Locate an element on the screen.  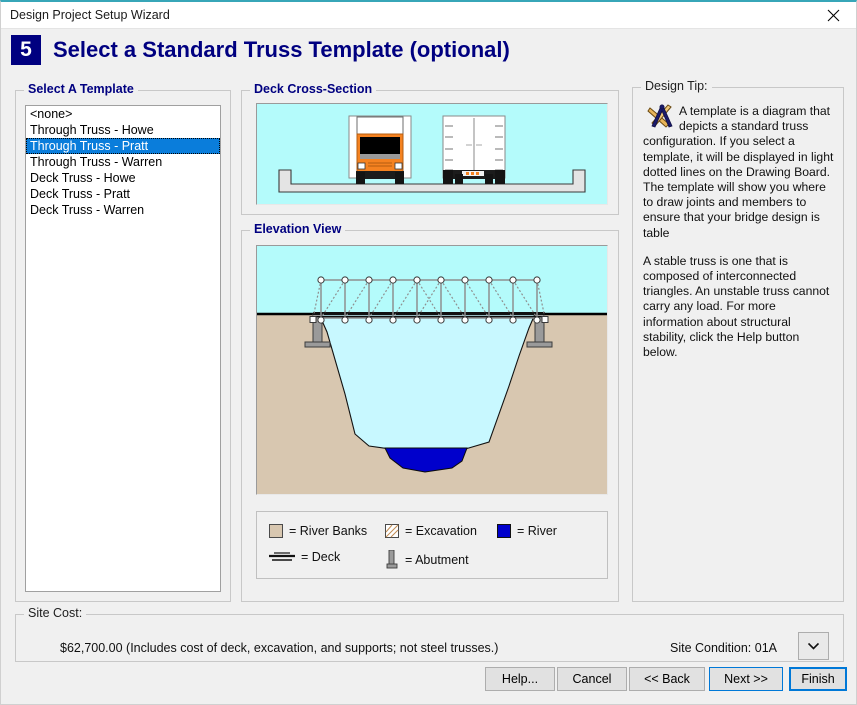
title-bar: Design Project Setup Wizard is located at coordinates (428, 15).